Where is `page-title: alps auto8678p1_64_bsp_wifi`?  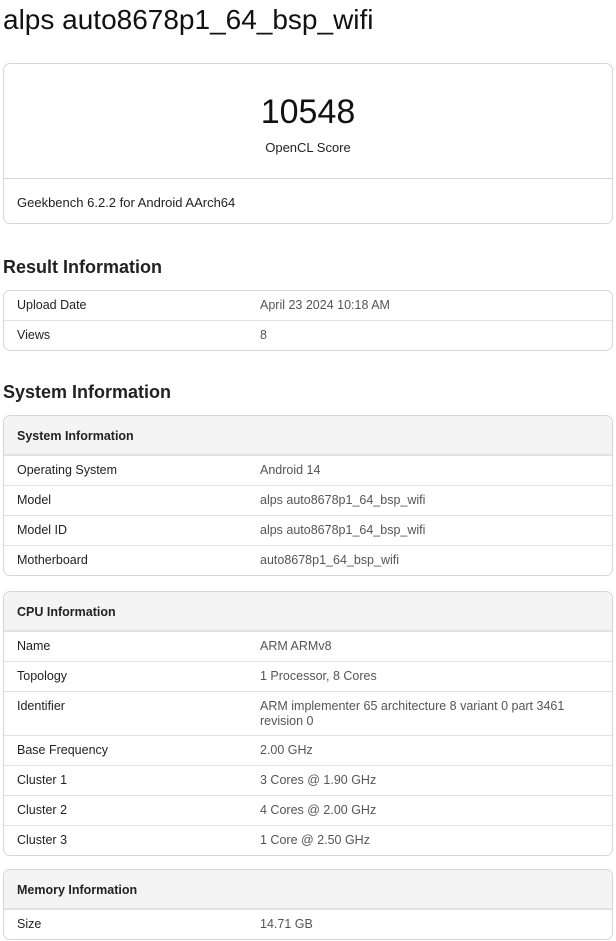 page-title: alps auto8678p1_64_bsp_wifi is located at coordinates (188, 19).